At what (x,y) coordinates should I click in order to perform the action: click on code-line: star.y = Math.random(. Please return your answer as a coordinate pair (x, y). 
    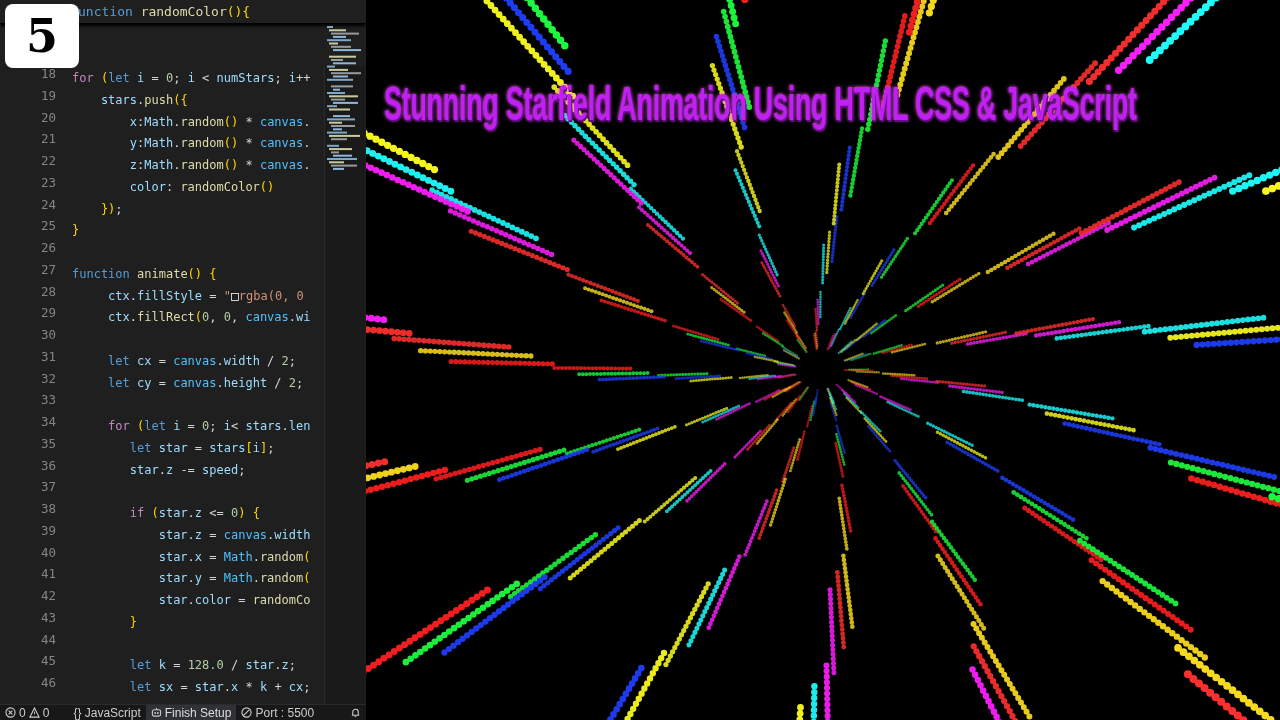
    Looking at the image, I should click on (234, 578).